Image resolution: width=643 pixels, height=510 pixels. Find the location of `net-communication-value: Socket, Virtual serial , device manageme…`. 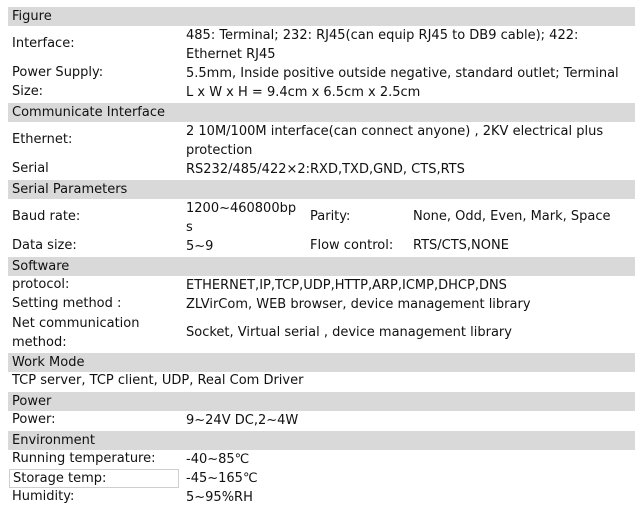

net-communication-value: Socket, Virtual serial , device manageme… is located at coordinates (349, 332).